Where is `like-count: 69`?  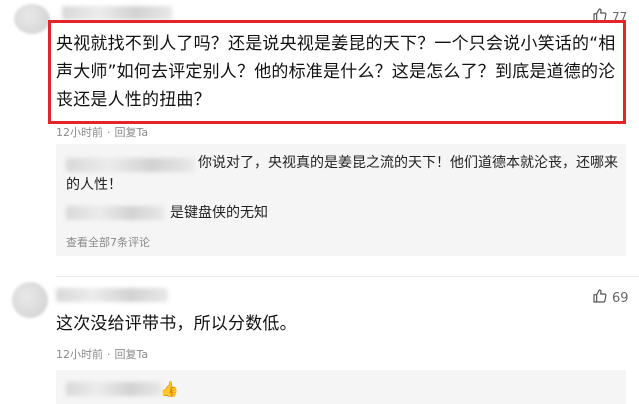
like-count: 69 is located at coordinates (620, 298).